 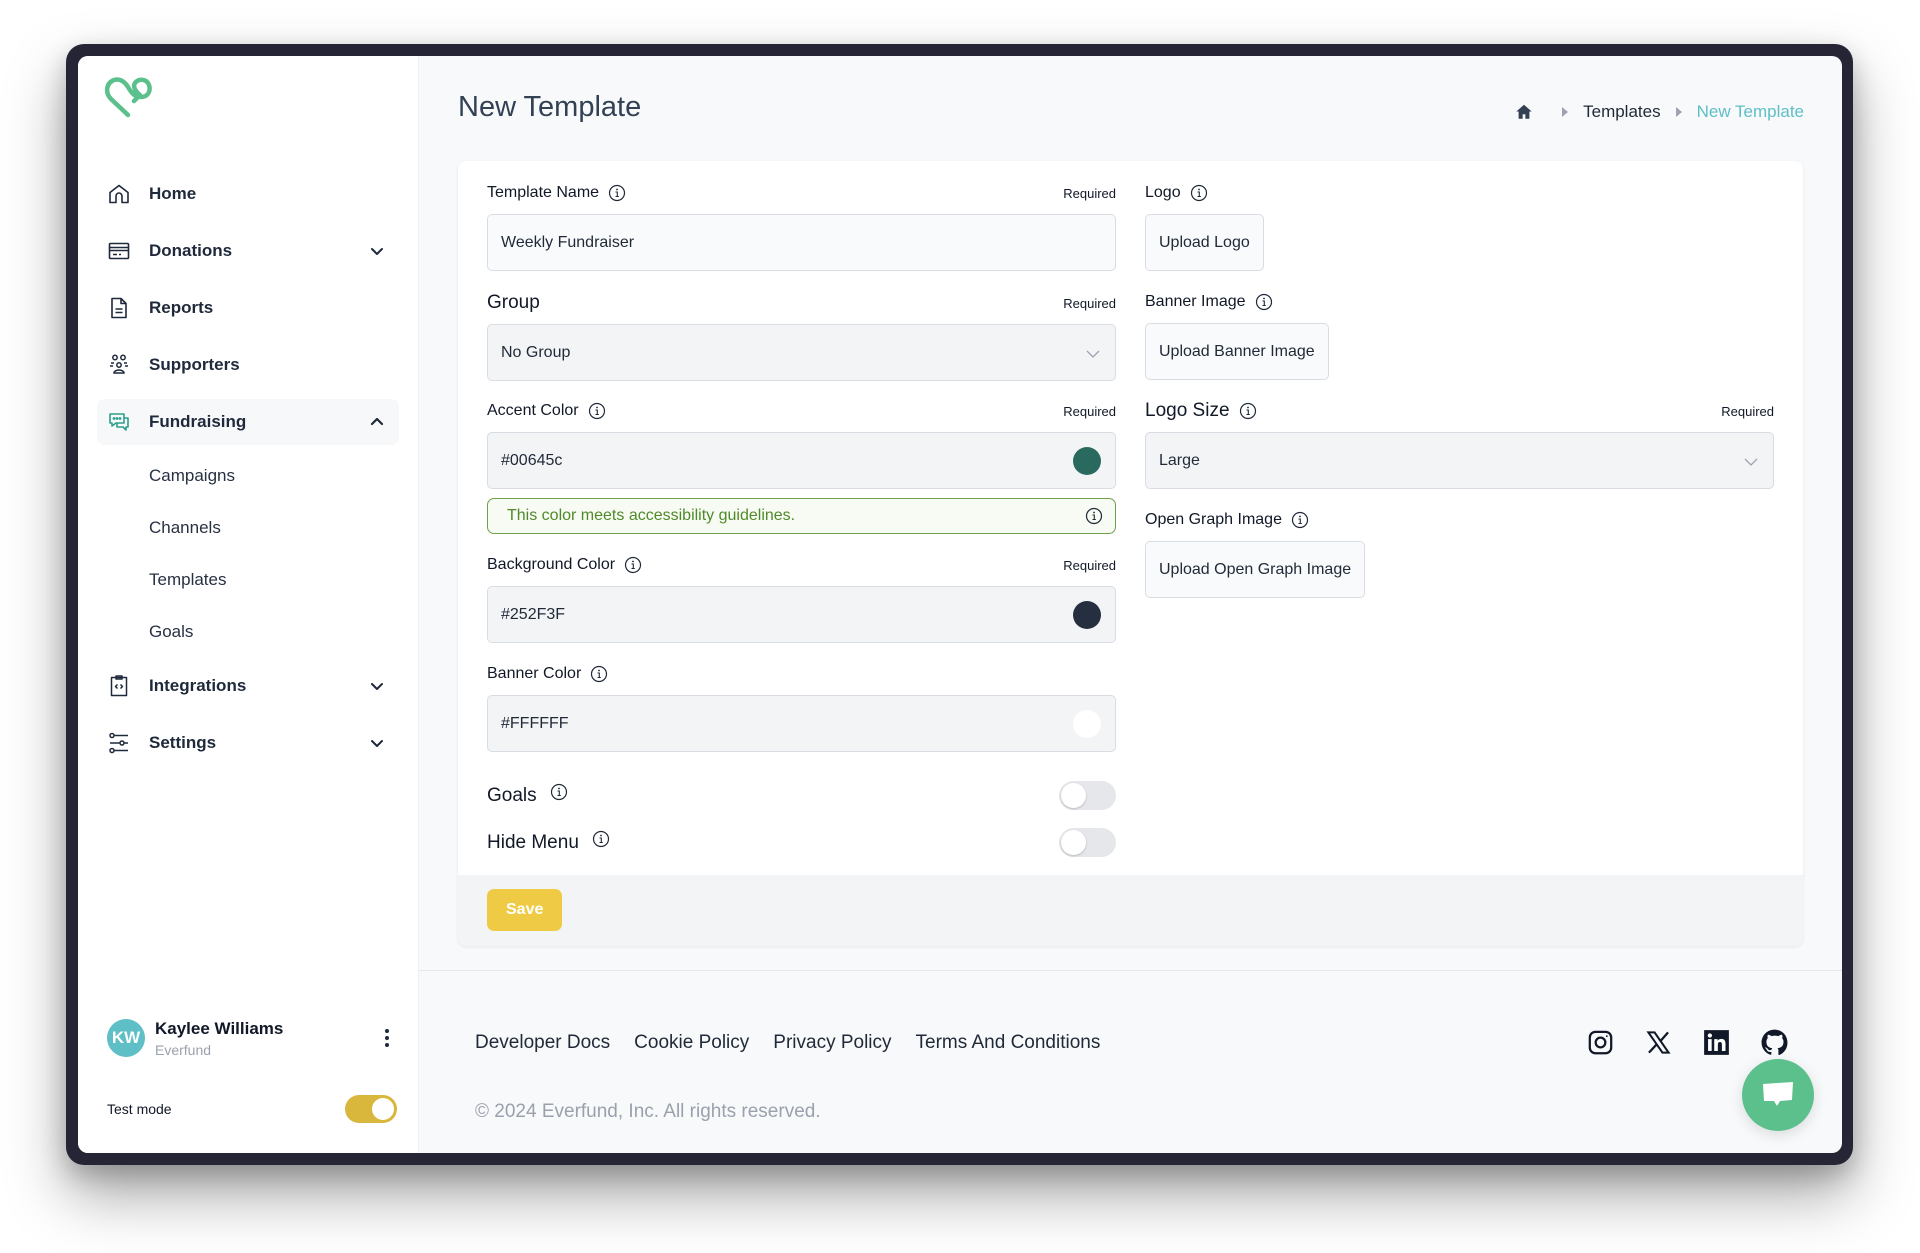 What do you see at coordinates (801, 842) in the screenshot?
I see `hide-menu-row: Hide Menu` at bounding box center [801, 842].